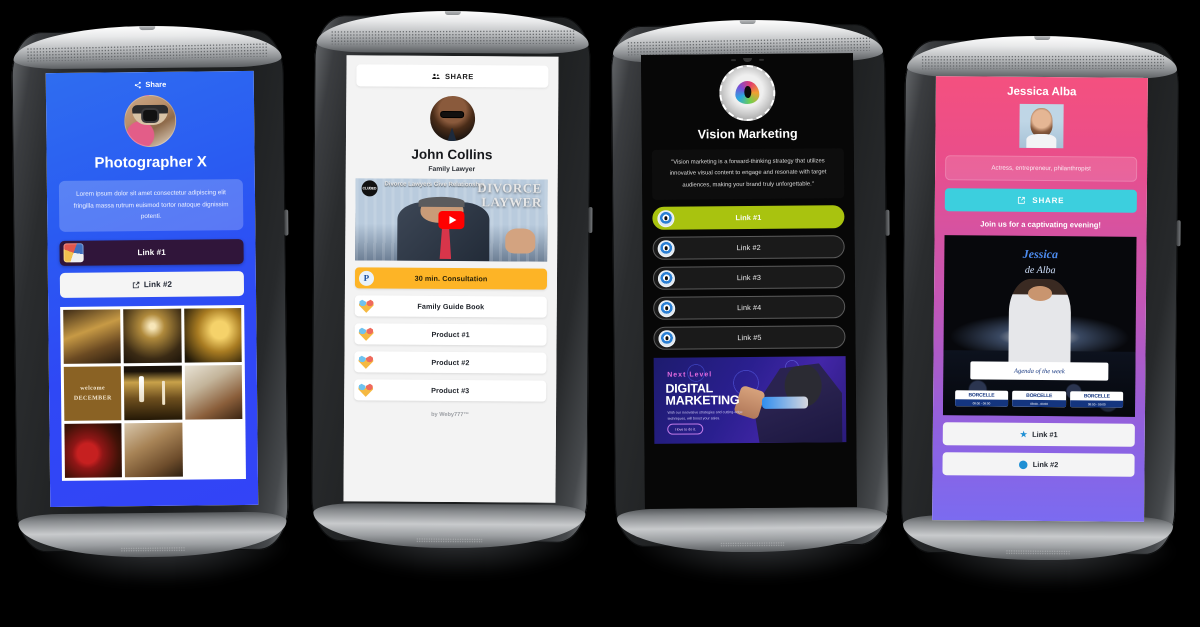 This screenshot has height=627, width=1200. I want to click on paypal-icon: P, so click(366, 278).